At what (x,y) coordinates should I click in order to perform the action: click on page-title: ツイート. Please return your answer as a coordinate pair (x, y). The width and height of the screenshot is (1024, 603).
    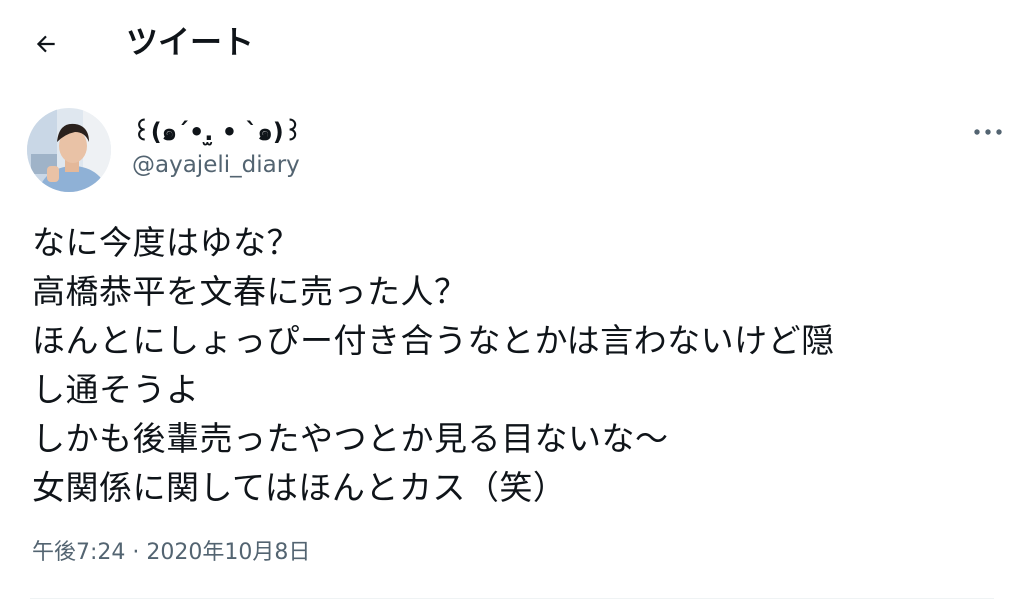
    Looking at the image, I should click on (190, 42).